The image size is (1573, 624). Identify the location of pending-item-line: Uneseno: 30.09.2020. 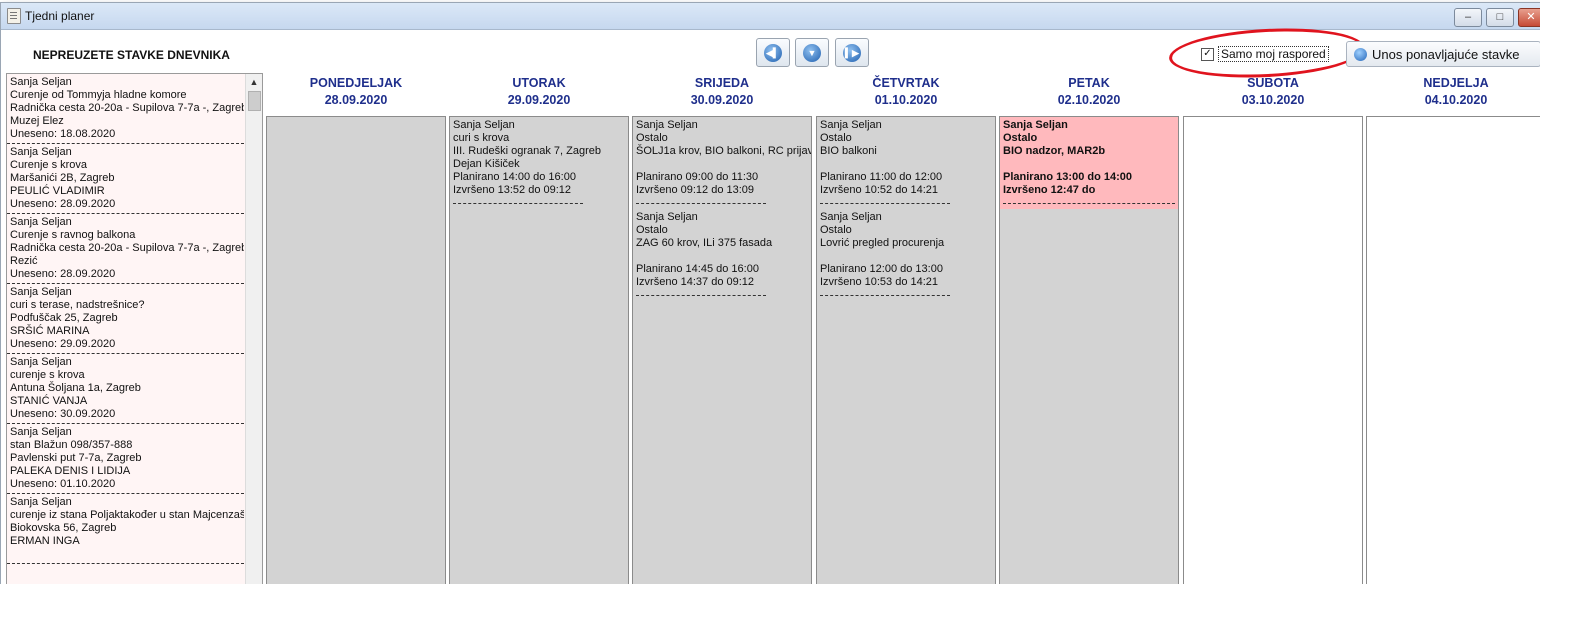
(63, 414).